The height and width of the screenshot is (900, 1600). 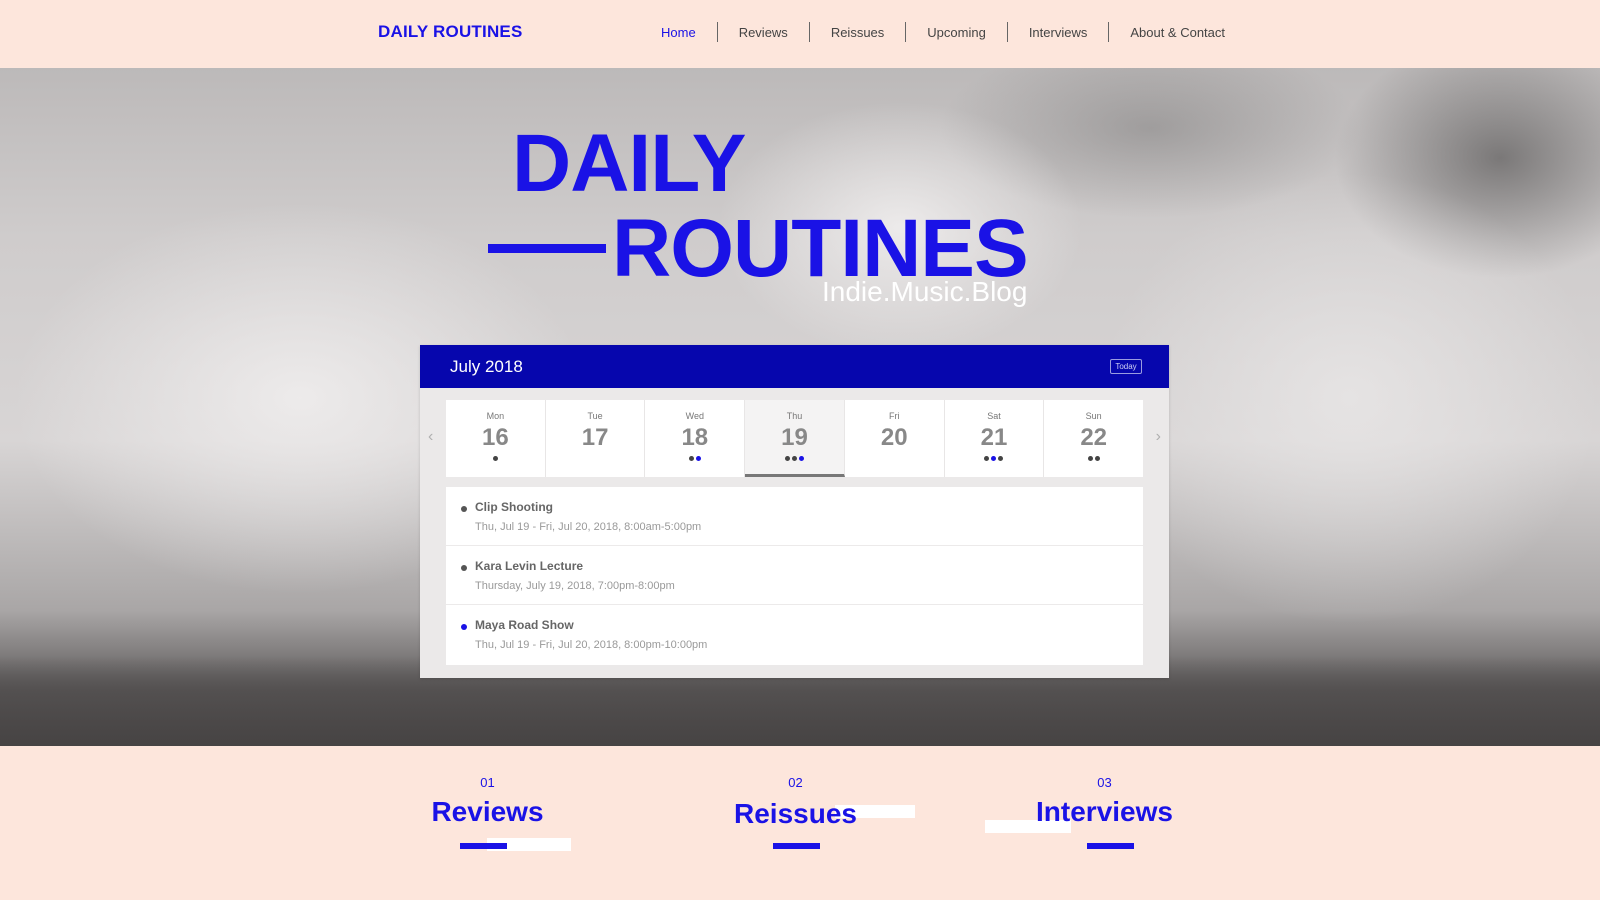 I want to click on calendar-header: July 2018 Today, so click(x=794, y=366).